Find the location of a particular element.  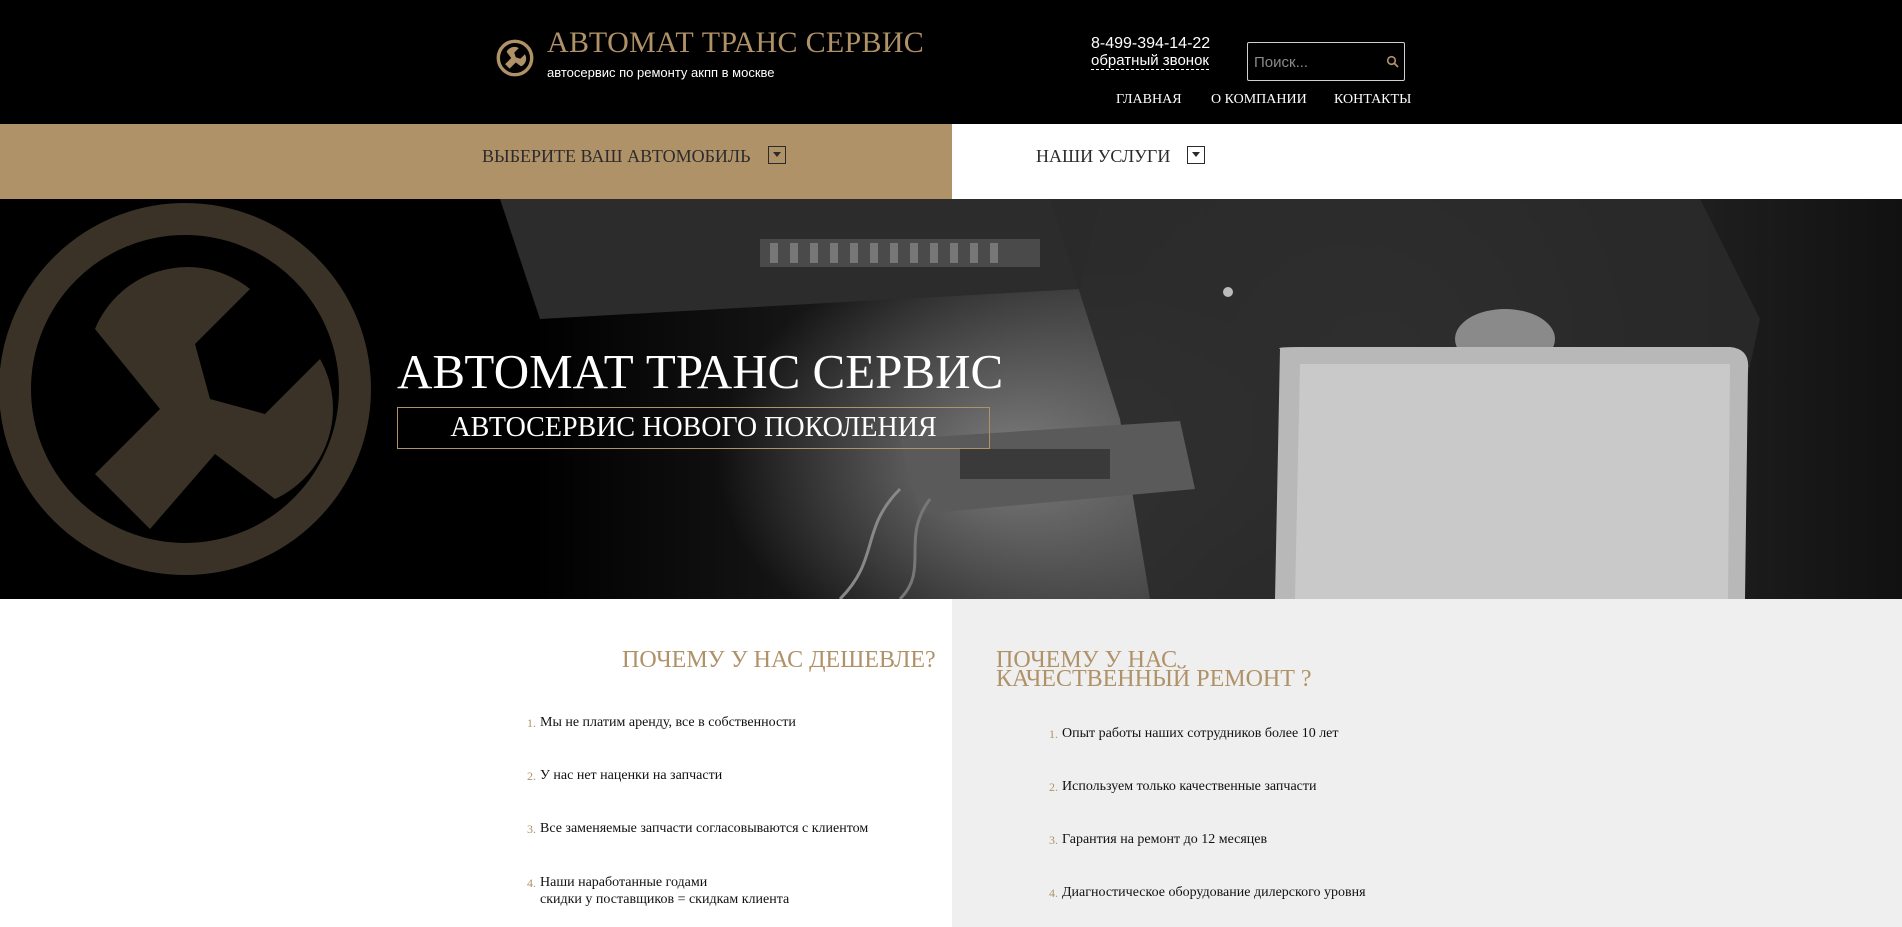

phone-number: 8-499-394-14-22 is located at coordinates (1150, 44).